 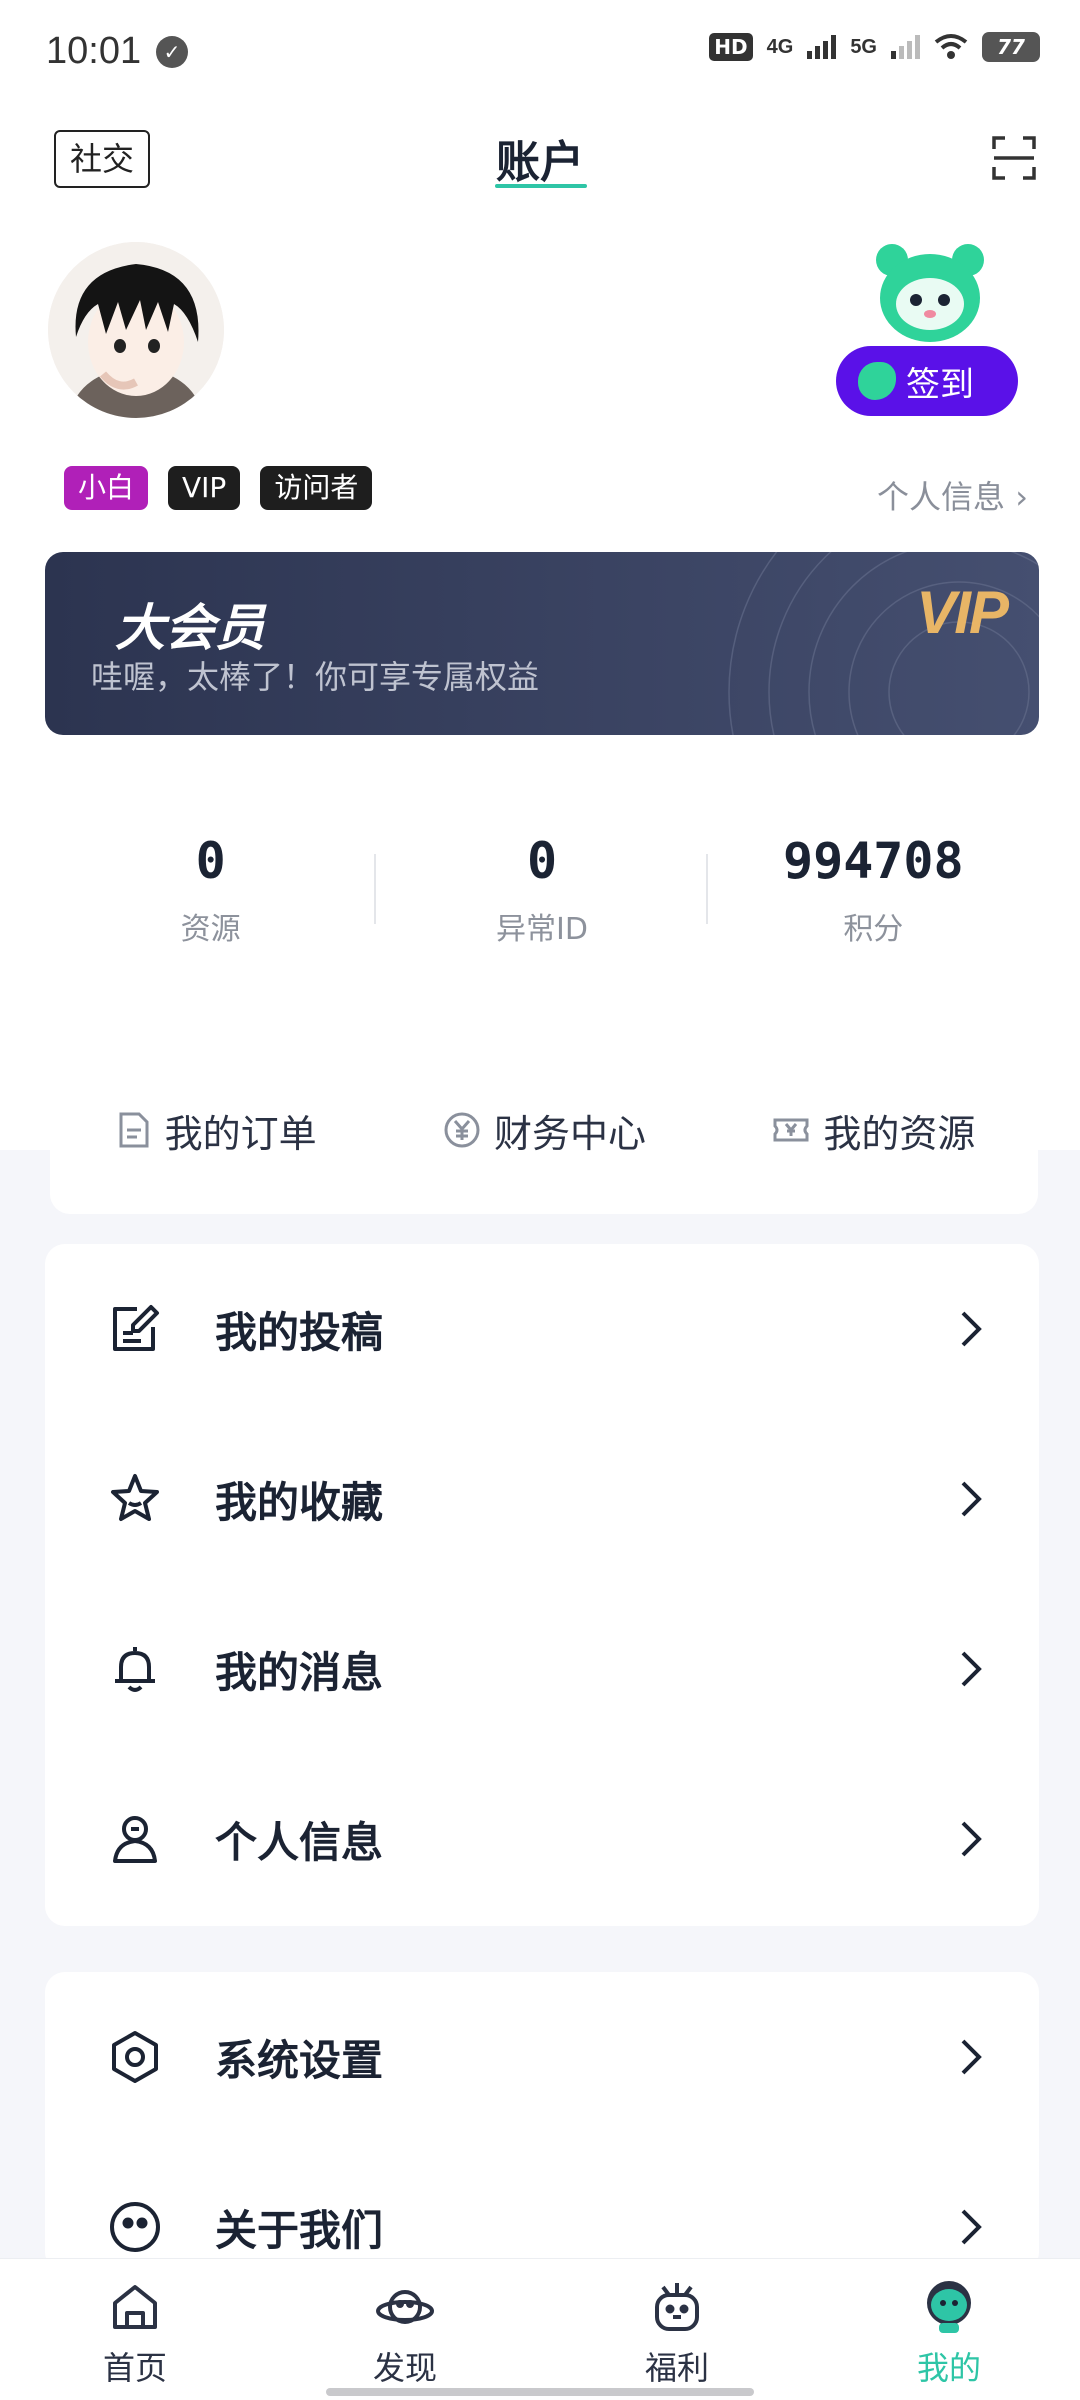 I want to click on my-orders-button: 我的订单, so click(x=215, y=1130).